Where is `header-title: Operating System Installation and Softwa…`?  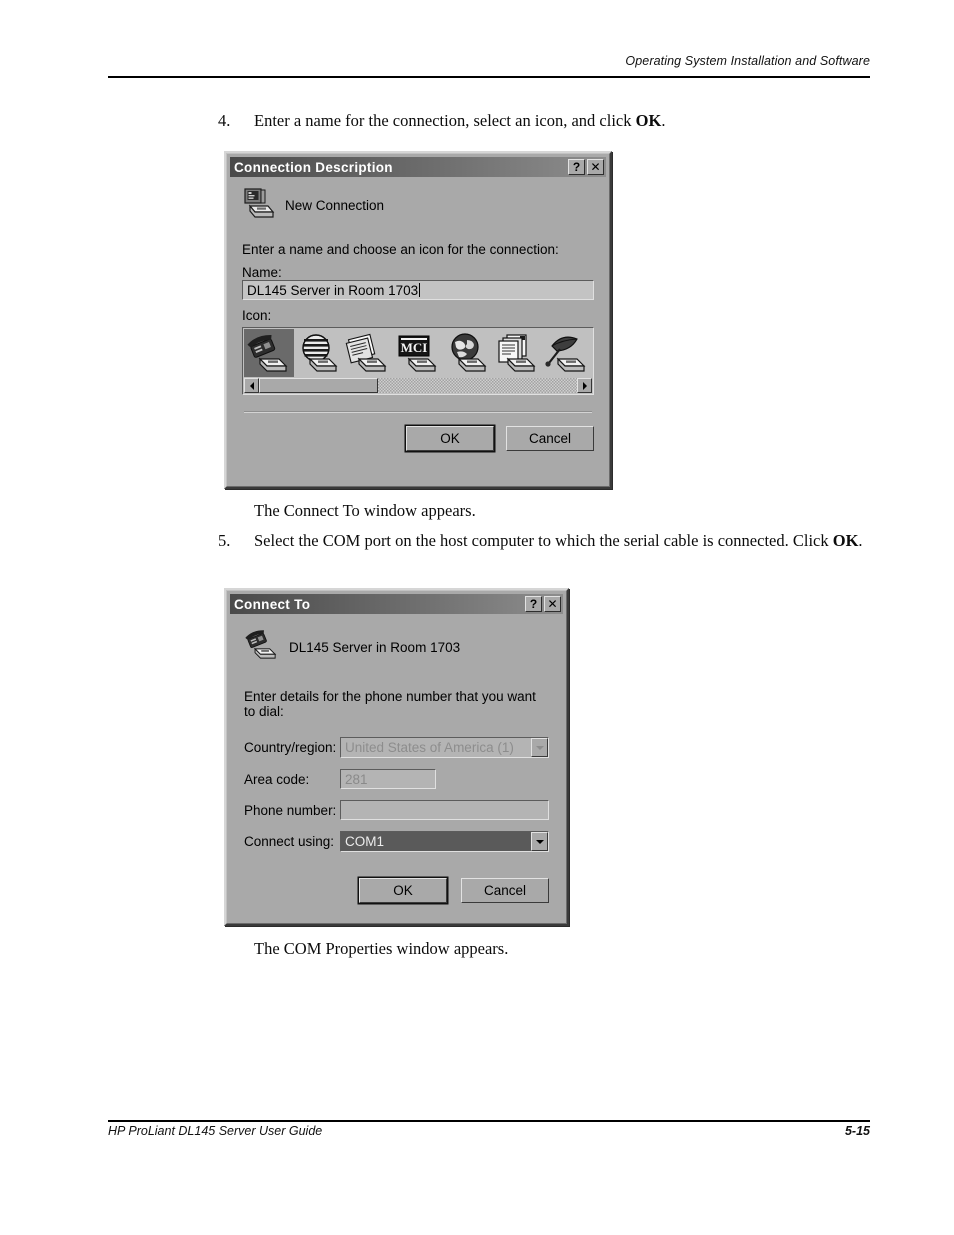 header-title: Operating System Installation and Softwa… is located at coordinates (747, 61).